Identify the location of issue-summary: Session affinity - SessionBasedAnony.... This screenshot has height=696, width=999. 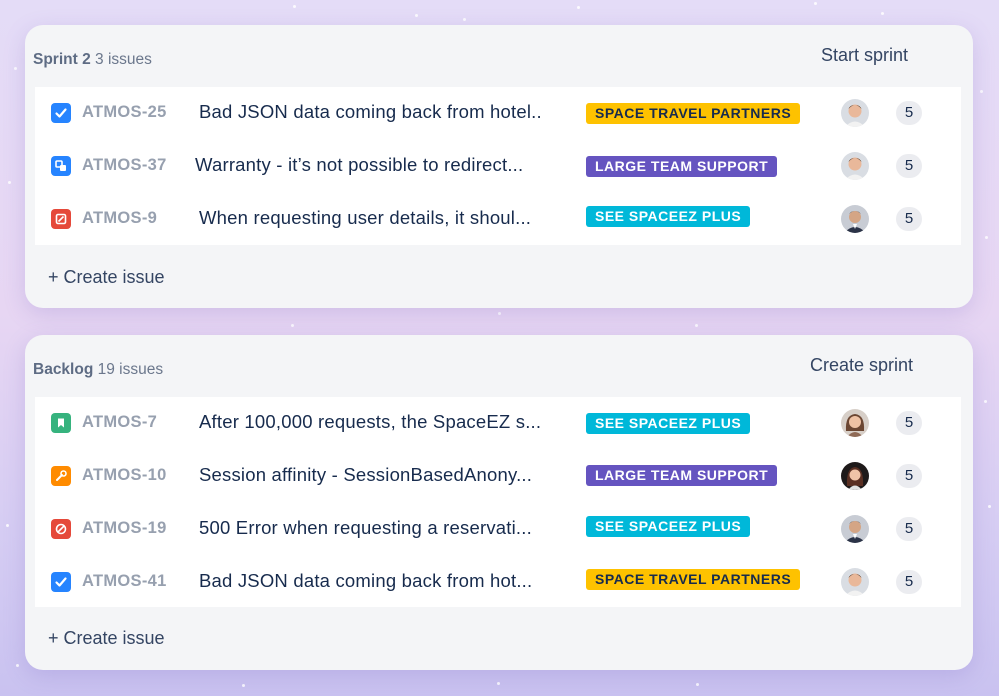
(365, 475).